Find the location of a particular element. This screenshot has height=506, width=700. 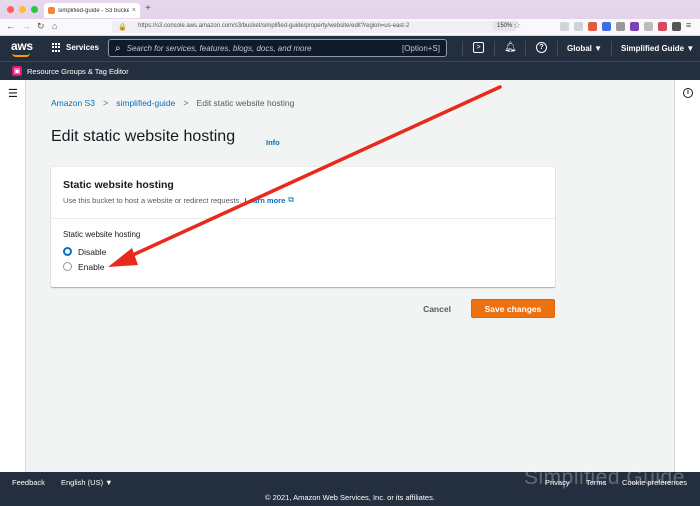

lock-icon: 🔒 is located at coordinates (122, 27).